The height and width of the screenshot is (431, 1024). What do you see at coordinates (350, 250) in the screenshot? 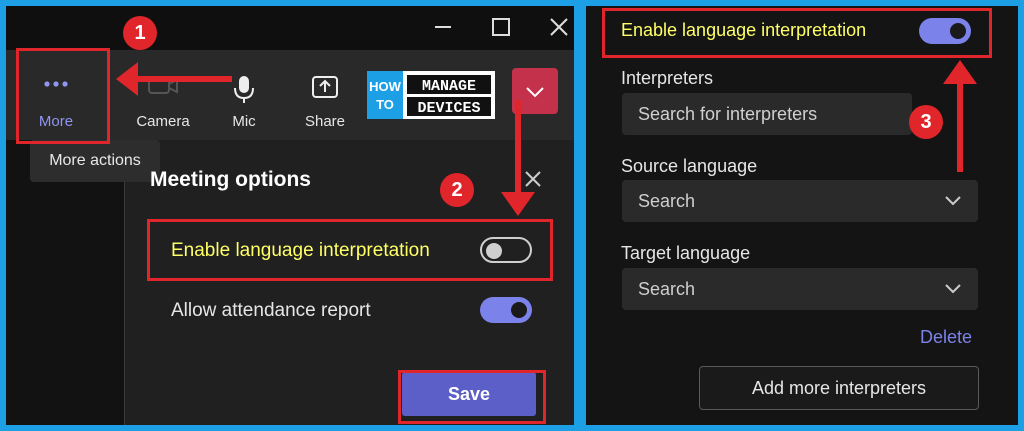
I see `highlight-language-row` at bounding box center [350, 250].